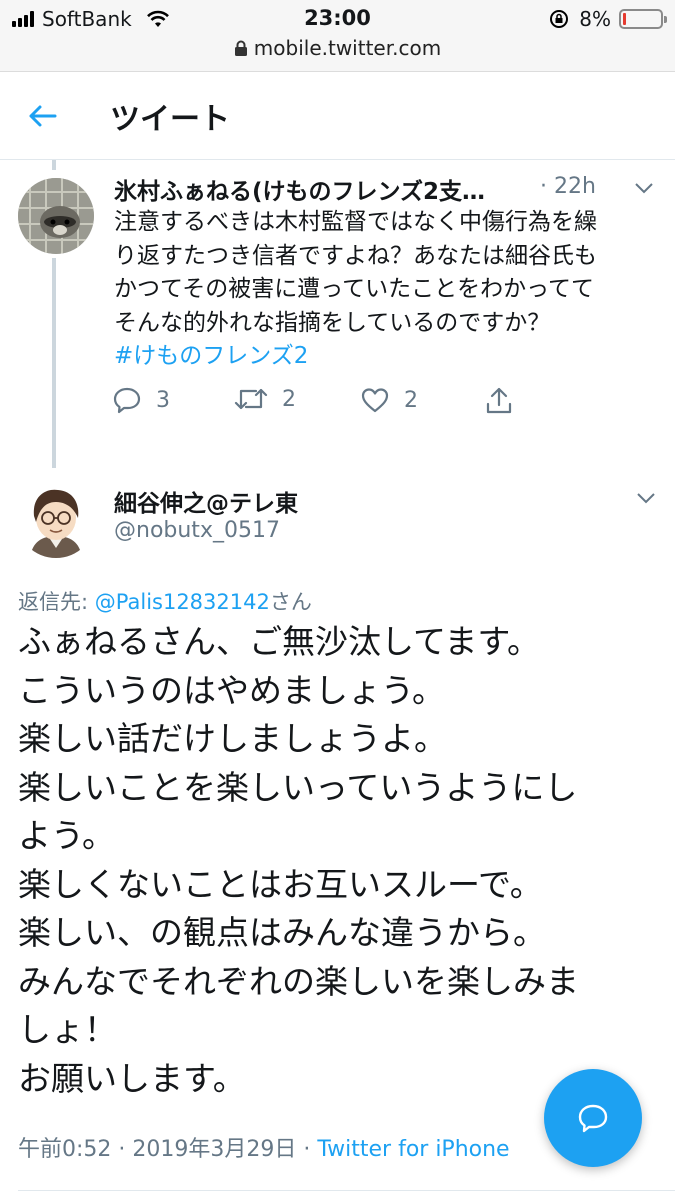  I want to click on illustrated-avatar-image, so click(56, 518).